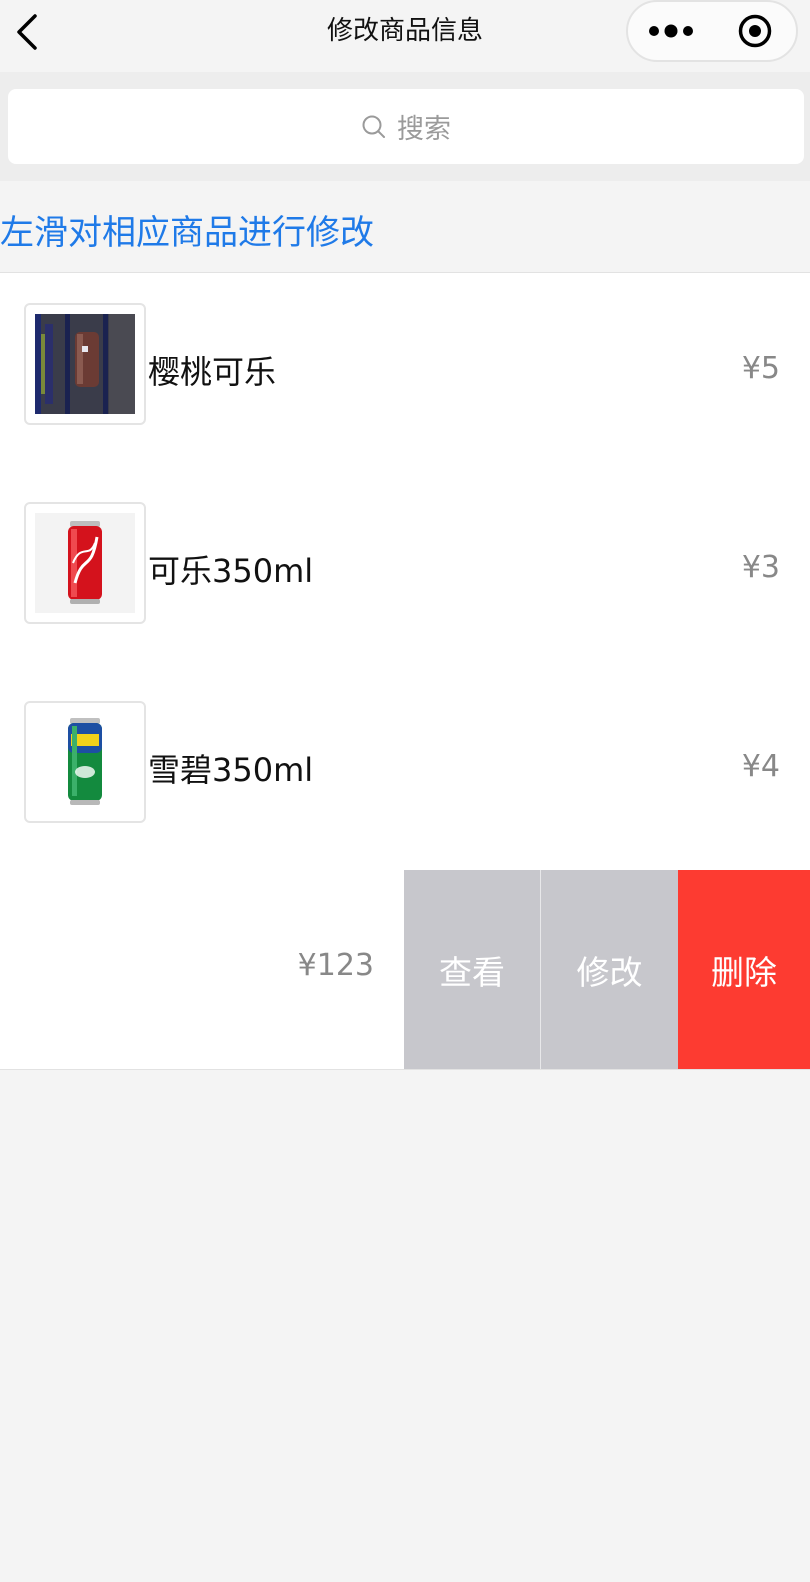  I want to click on close-miniprogram-button, so click(755, 31).